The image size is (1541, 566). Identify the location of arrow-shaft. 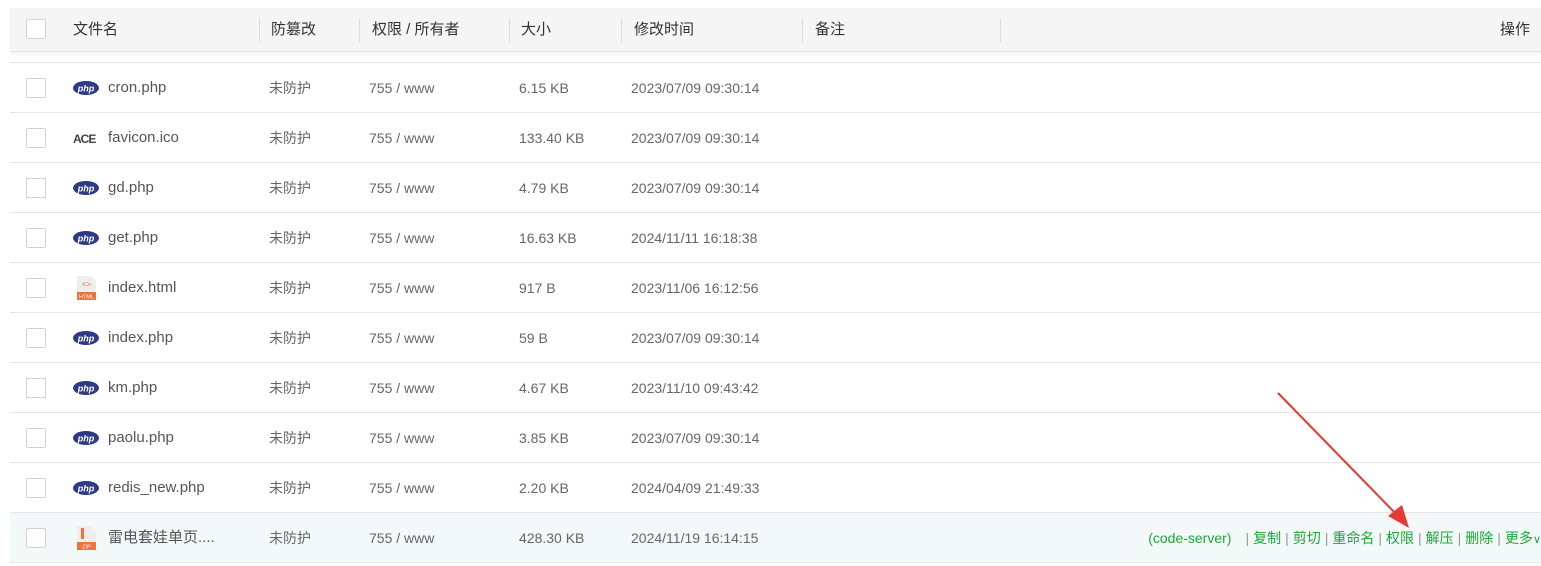
(1338, 454).